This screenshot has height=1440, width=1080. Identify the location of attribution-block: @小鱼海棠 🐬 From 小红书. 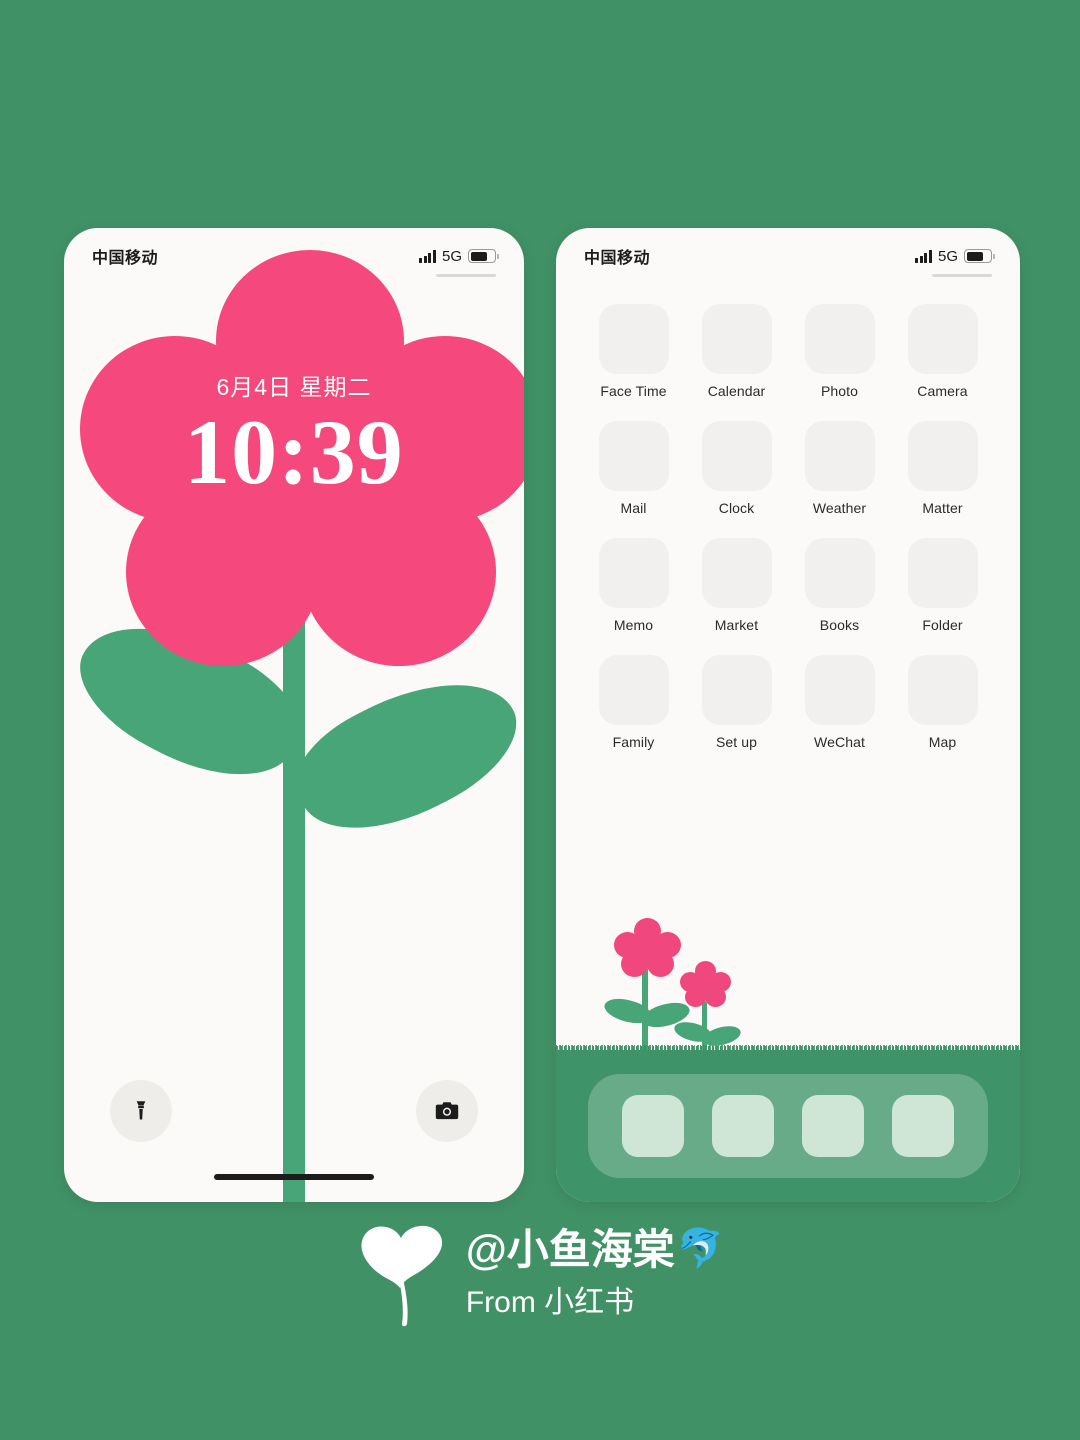
(540, 1274).